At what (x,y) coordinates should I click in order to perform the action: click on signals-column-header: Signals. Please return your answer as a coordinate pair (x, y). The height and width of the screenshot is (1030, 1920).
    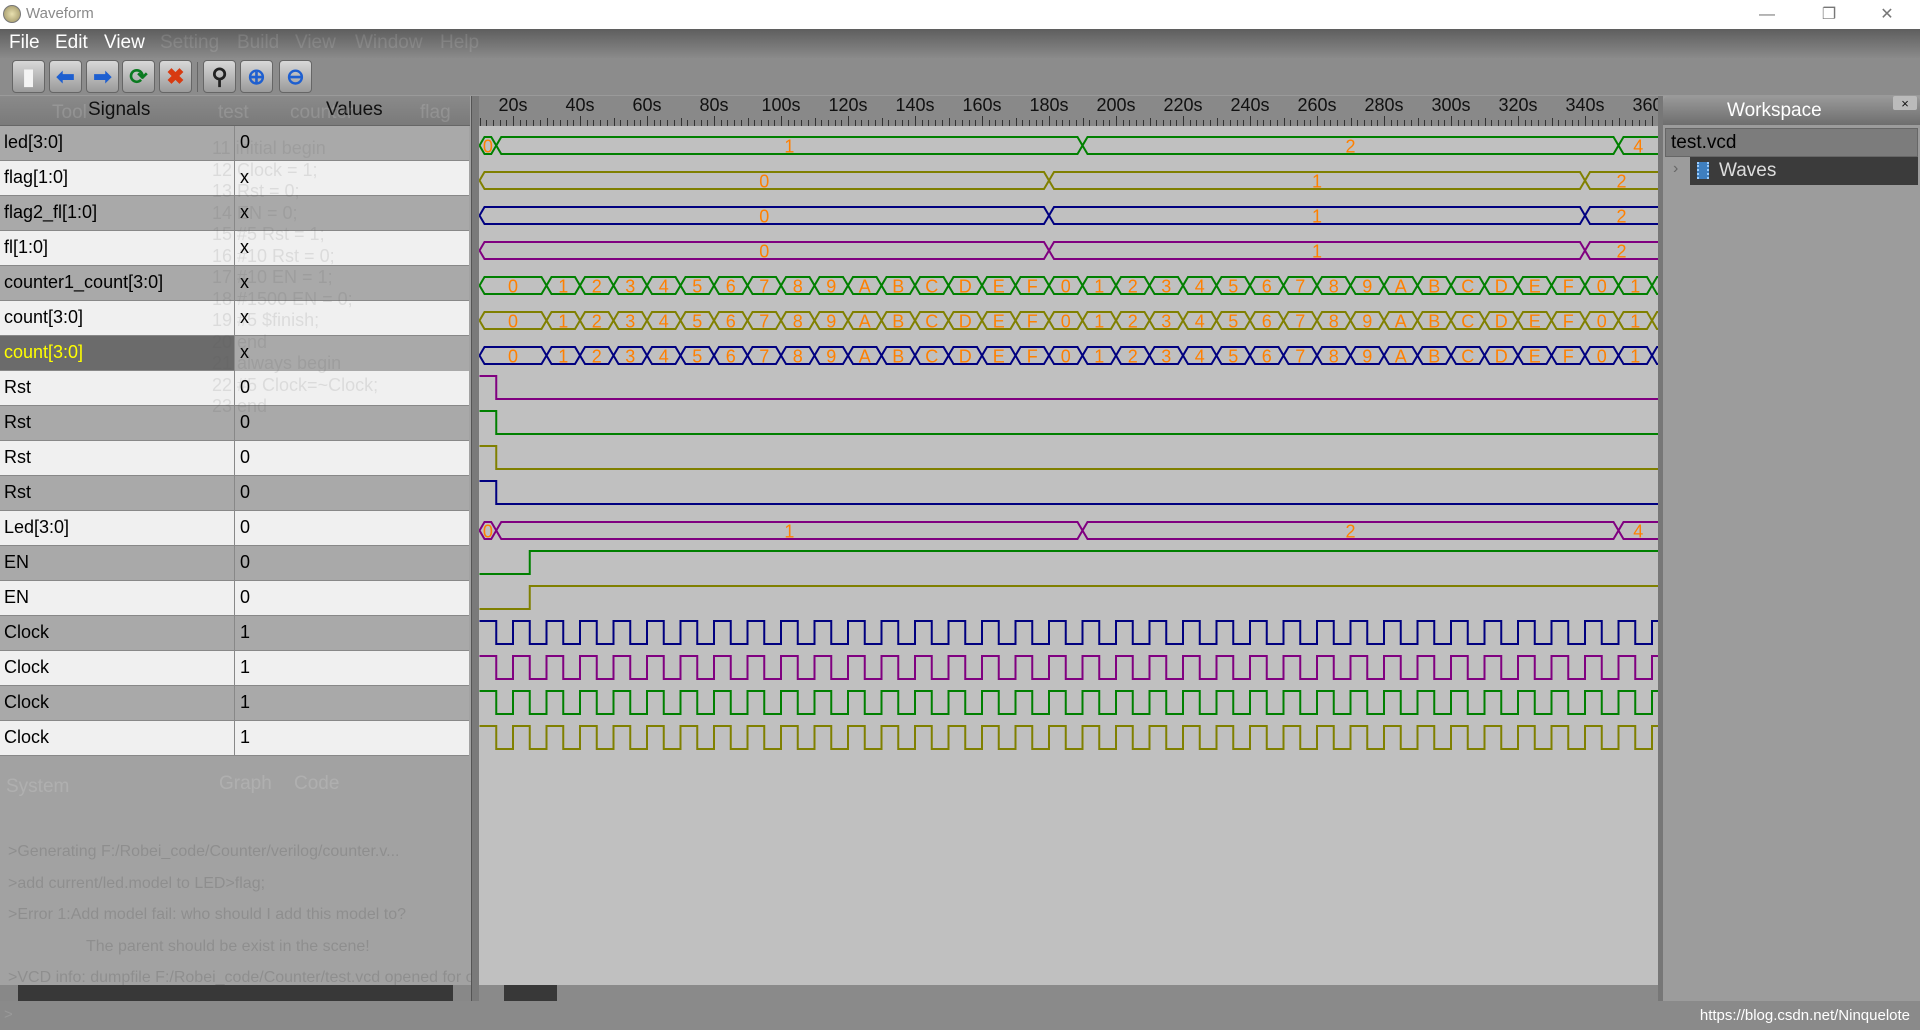
    Looking at the image, I should click on (119, 110).